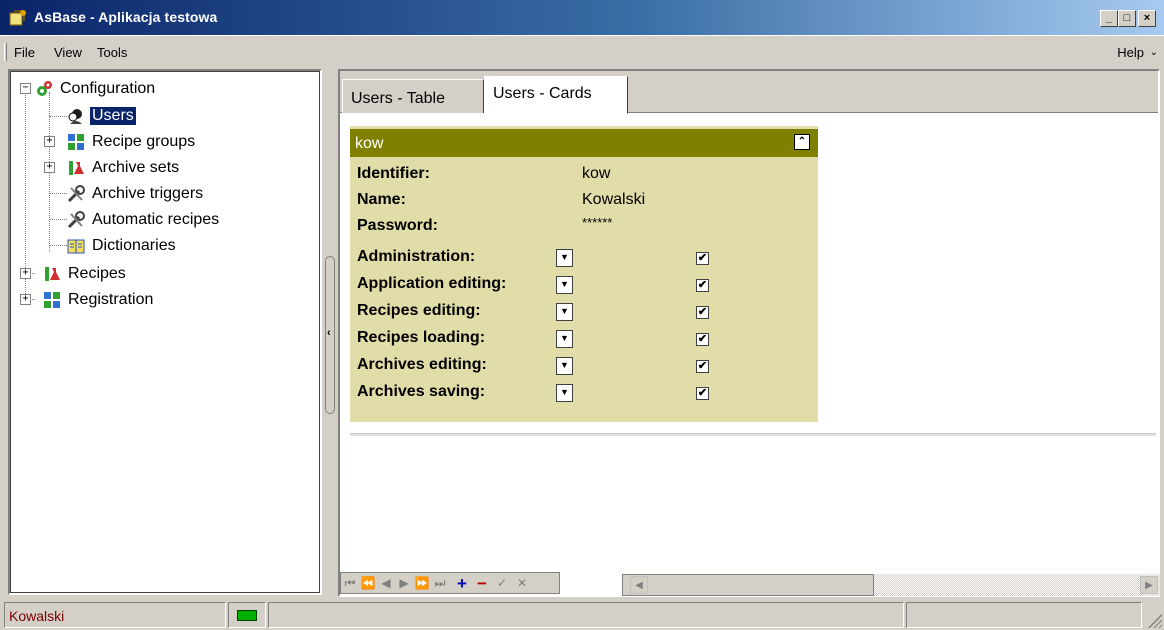 The width and height of the screenshot is (1164, 630). Describe the element at coordinates (482, 584) in the screenshot. I see `delete-record-icon: −` at that location.